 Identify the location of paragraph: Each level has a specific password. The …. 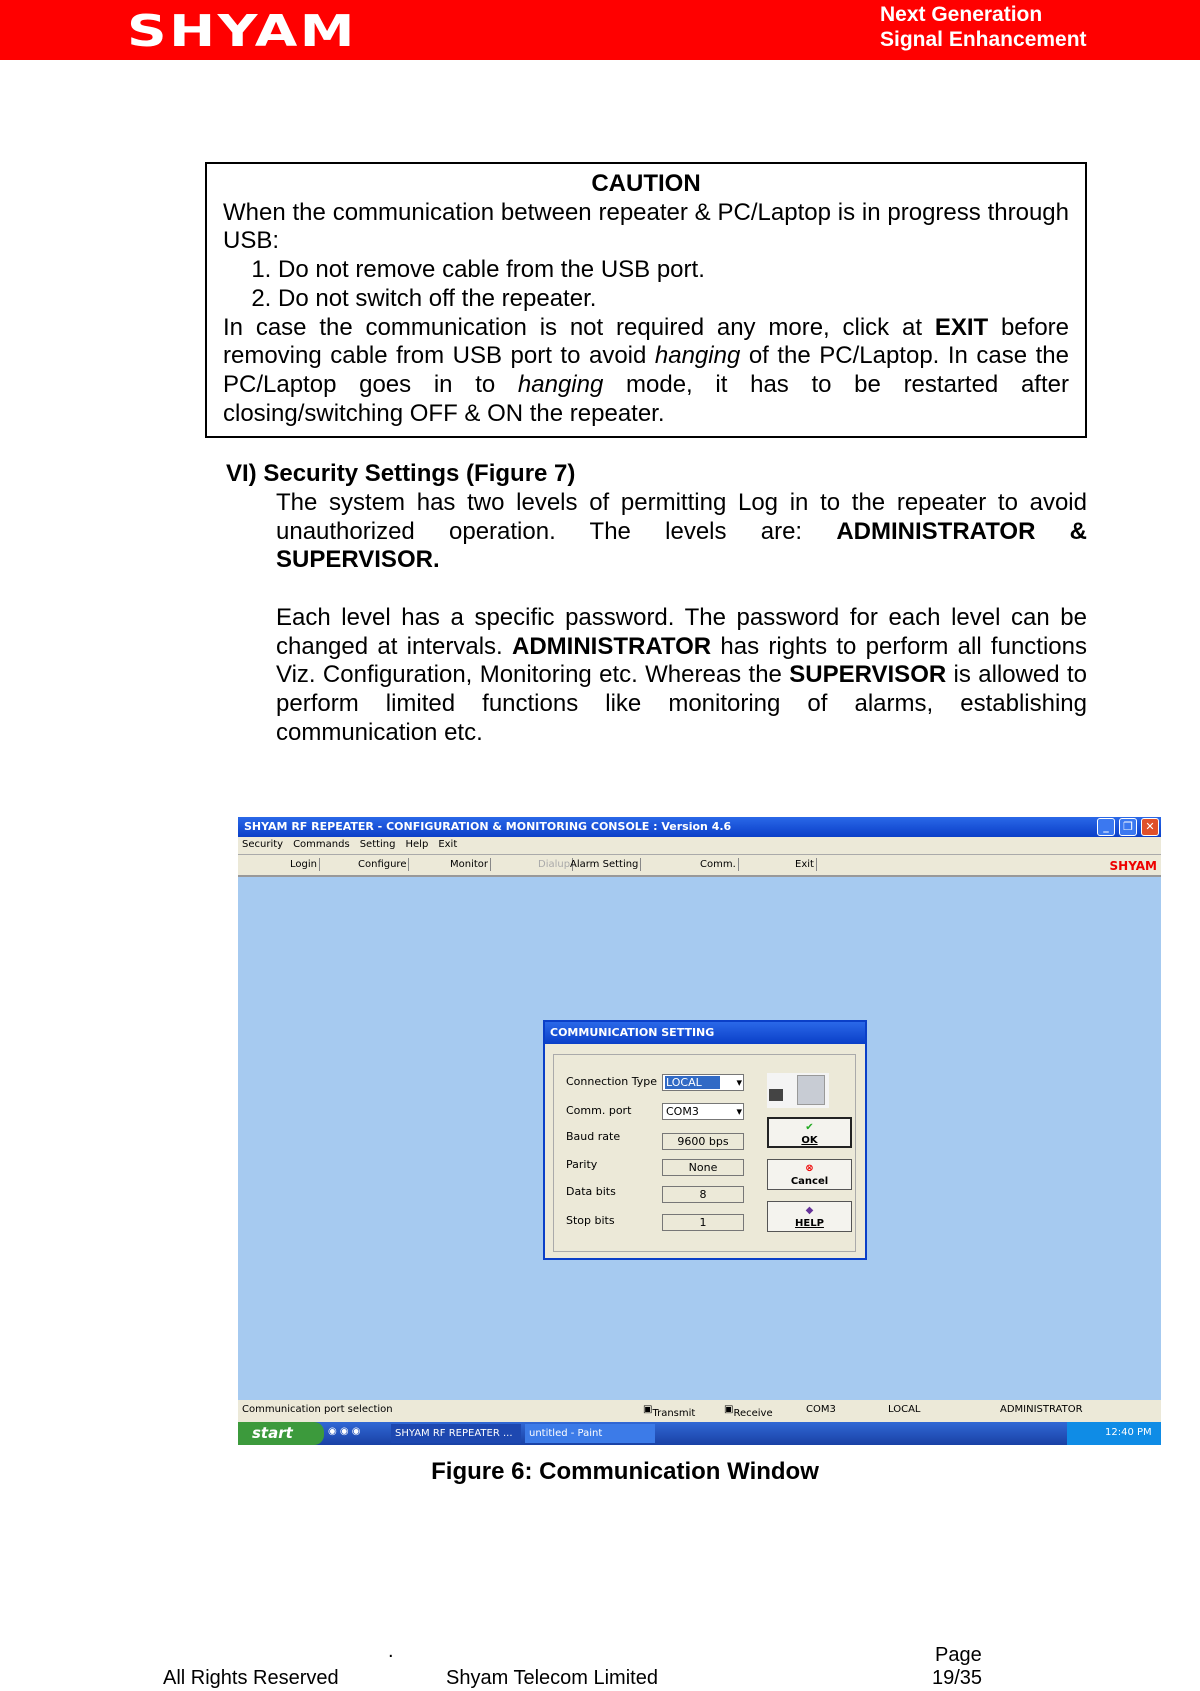
(681, 675).